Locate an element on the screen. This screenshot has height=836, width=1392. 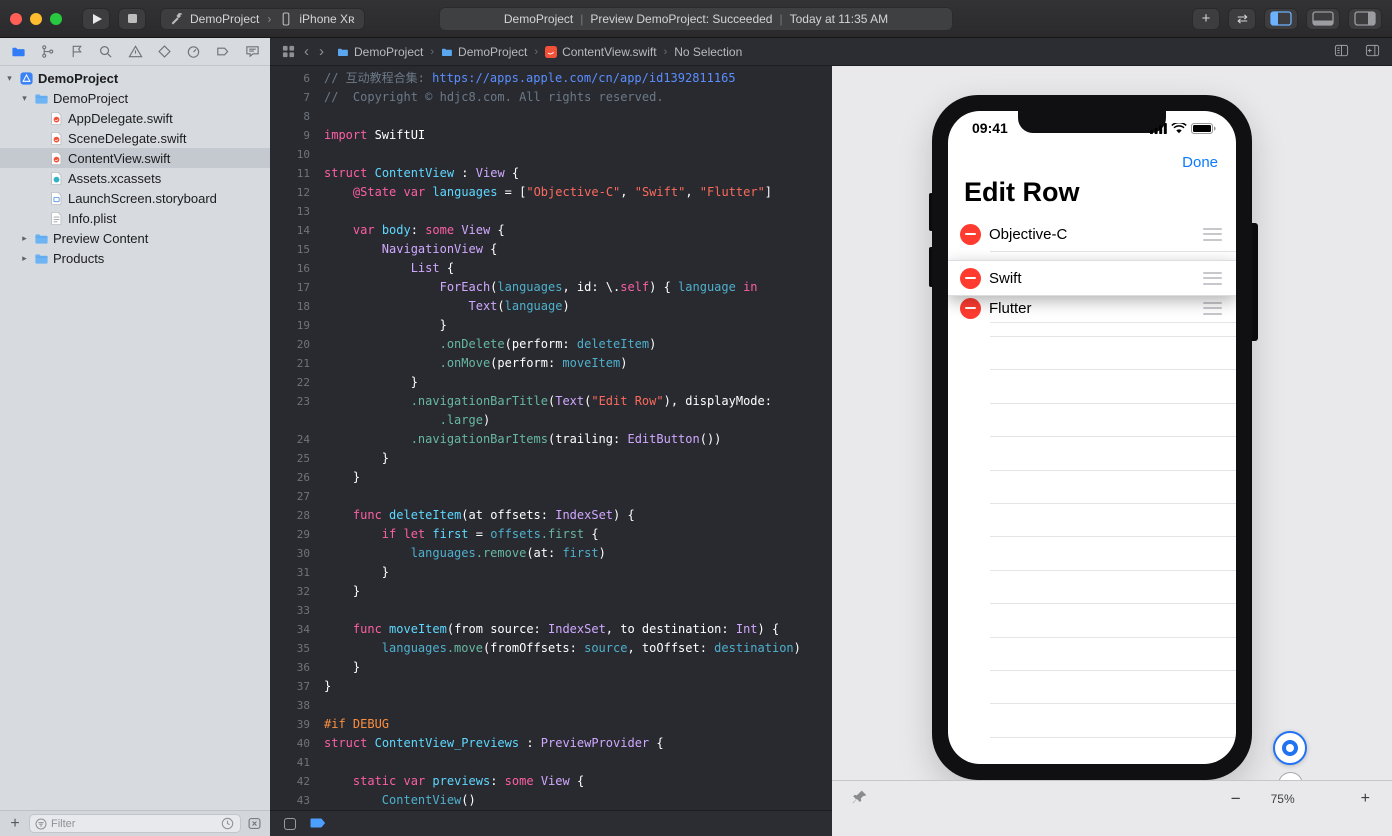
code-line: 21 .onMove(perform: moveItem) is located at coordinates (551, 363).